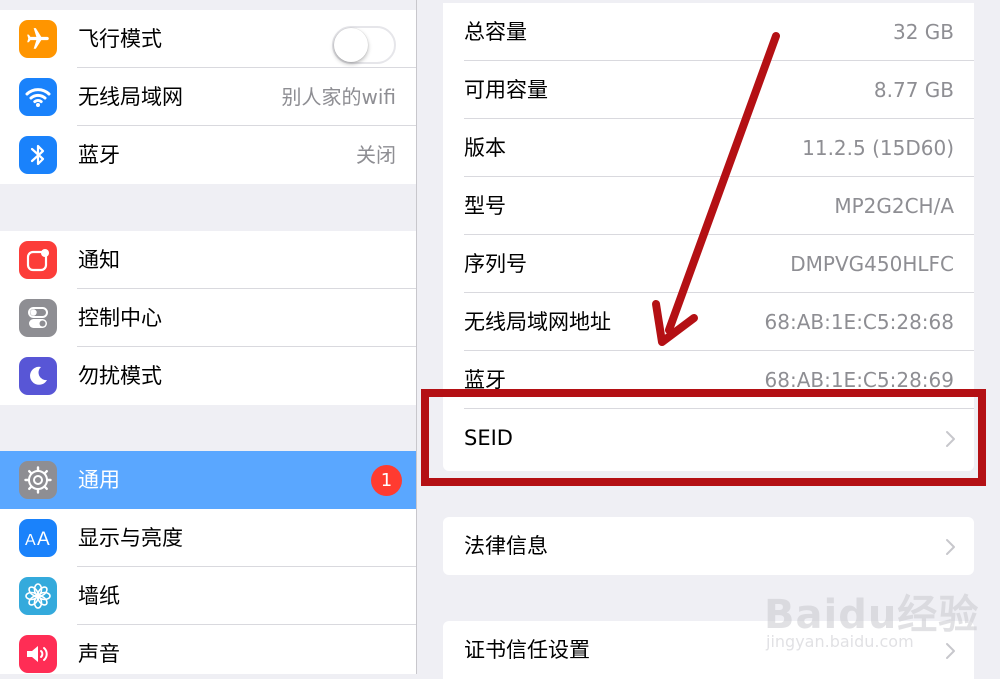 This screenshot has height=679, width=1000. What do you see at coordinates (703, 437) in the screenshot?
I see `annotation-highlight-box` at bounding box center [703, 437].